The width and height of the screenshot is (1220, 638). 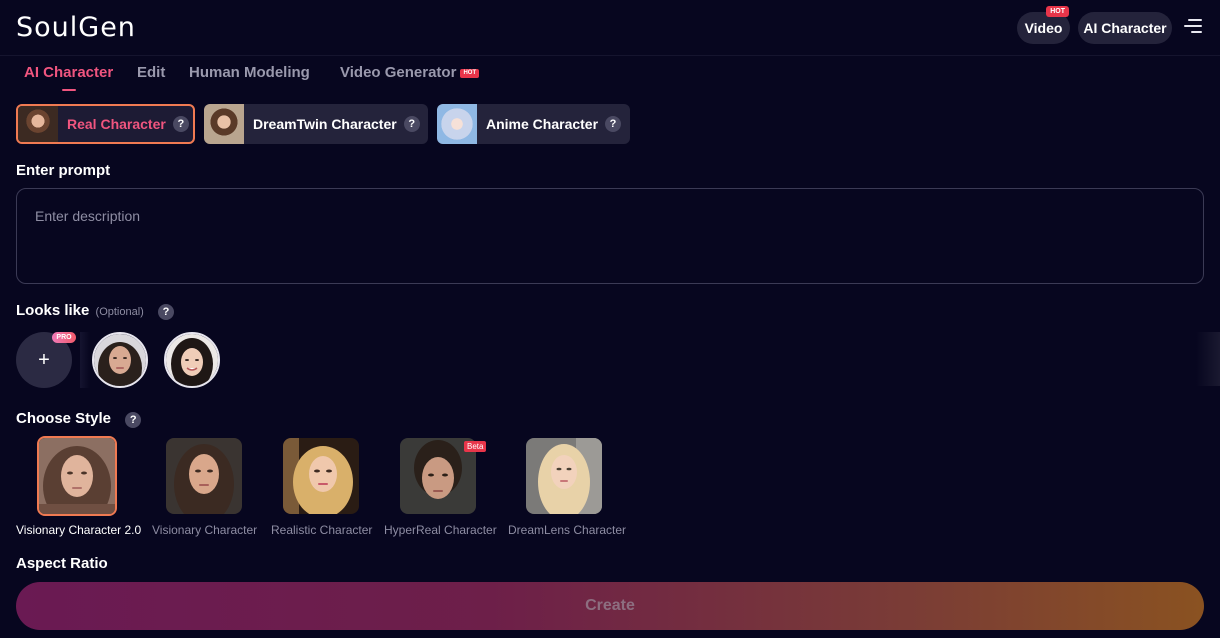 What do you see at coordinates (63, 170) in the screenshot?
I see `enter-prompt-label: Enter prompt` at bounding box center [63, 170].